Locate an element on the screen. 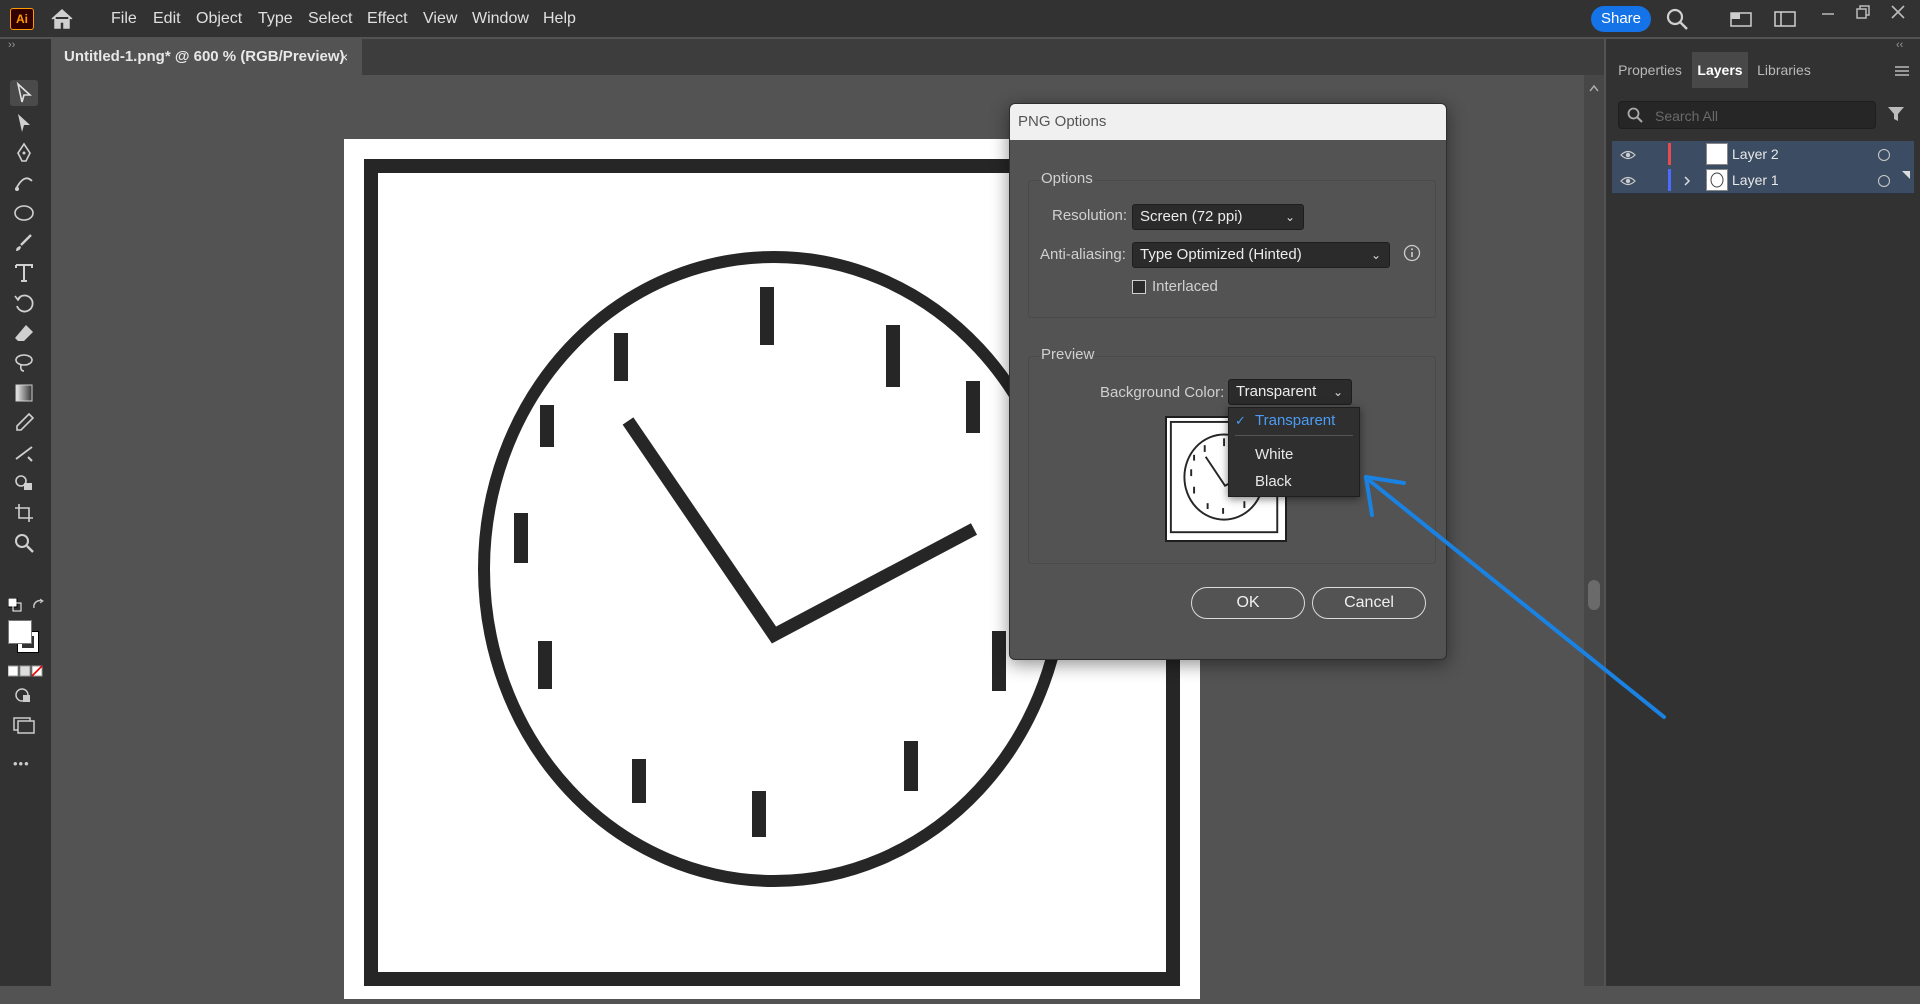 Image resolution: width=1920 pixels, height=1004 pixels. zoom-tool-icon is located at coordinates (24, 543).